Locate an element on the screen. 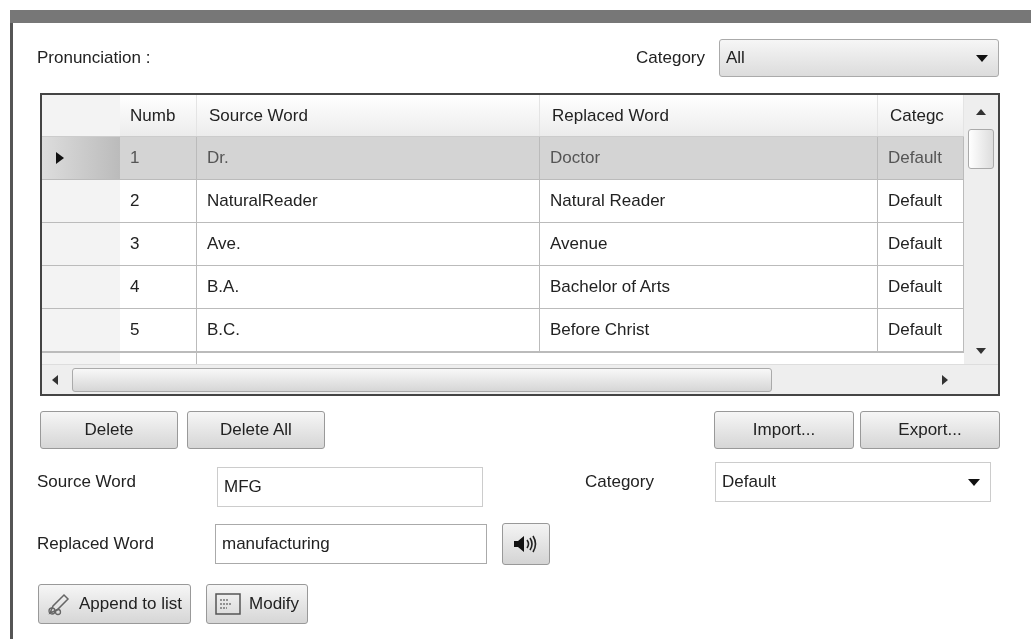  table-cell: B.C. is located at coordinates (368, 330).